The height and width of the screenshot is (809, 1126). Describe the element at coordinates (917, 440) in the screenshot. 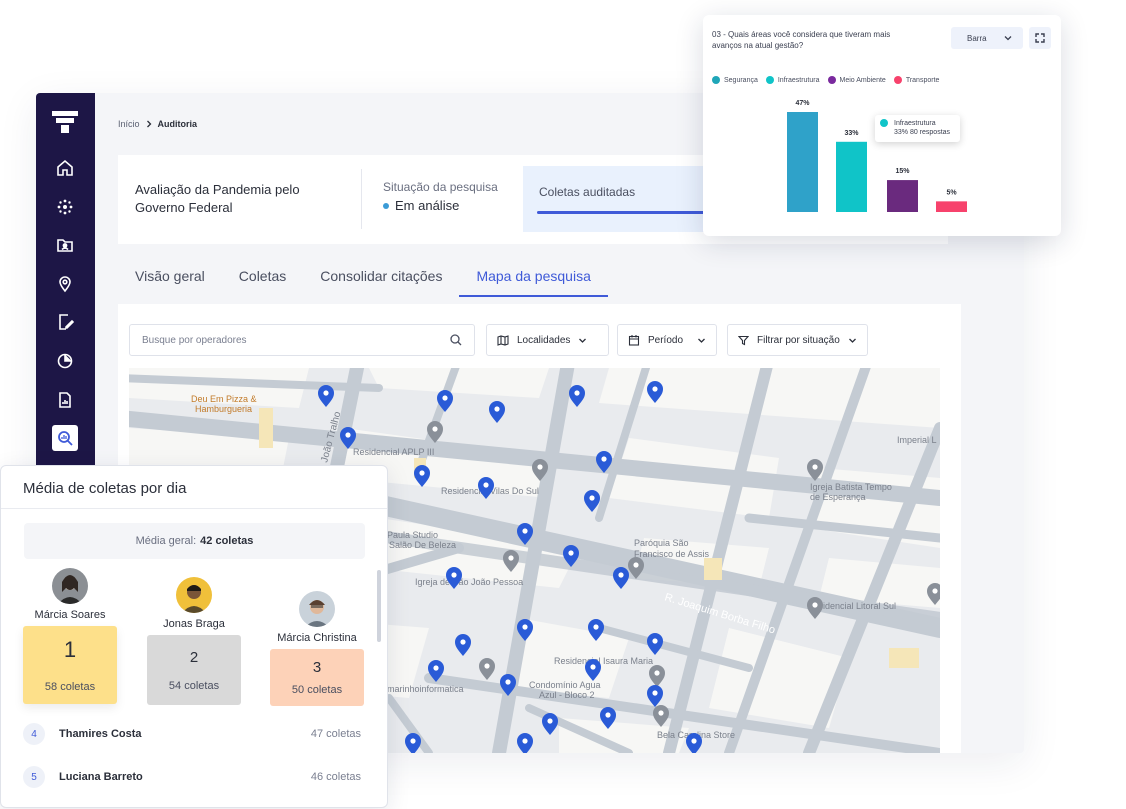

I see `svg-text: Imperial L` at that location.